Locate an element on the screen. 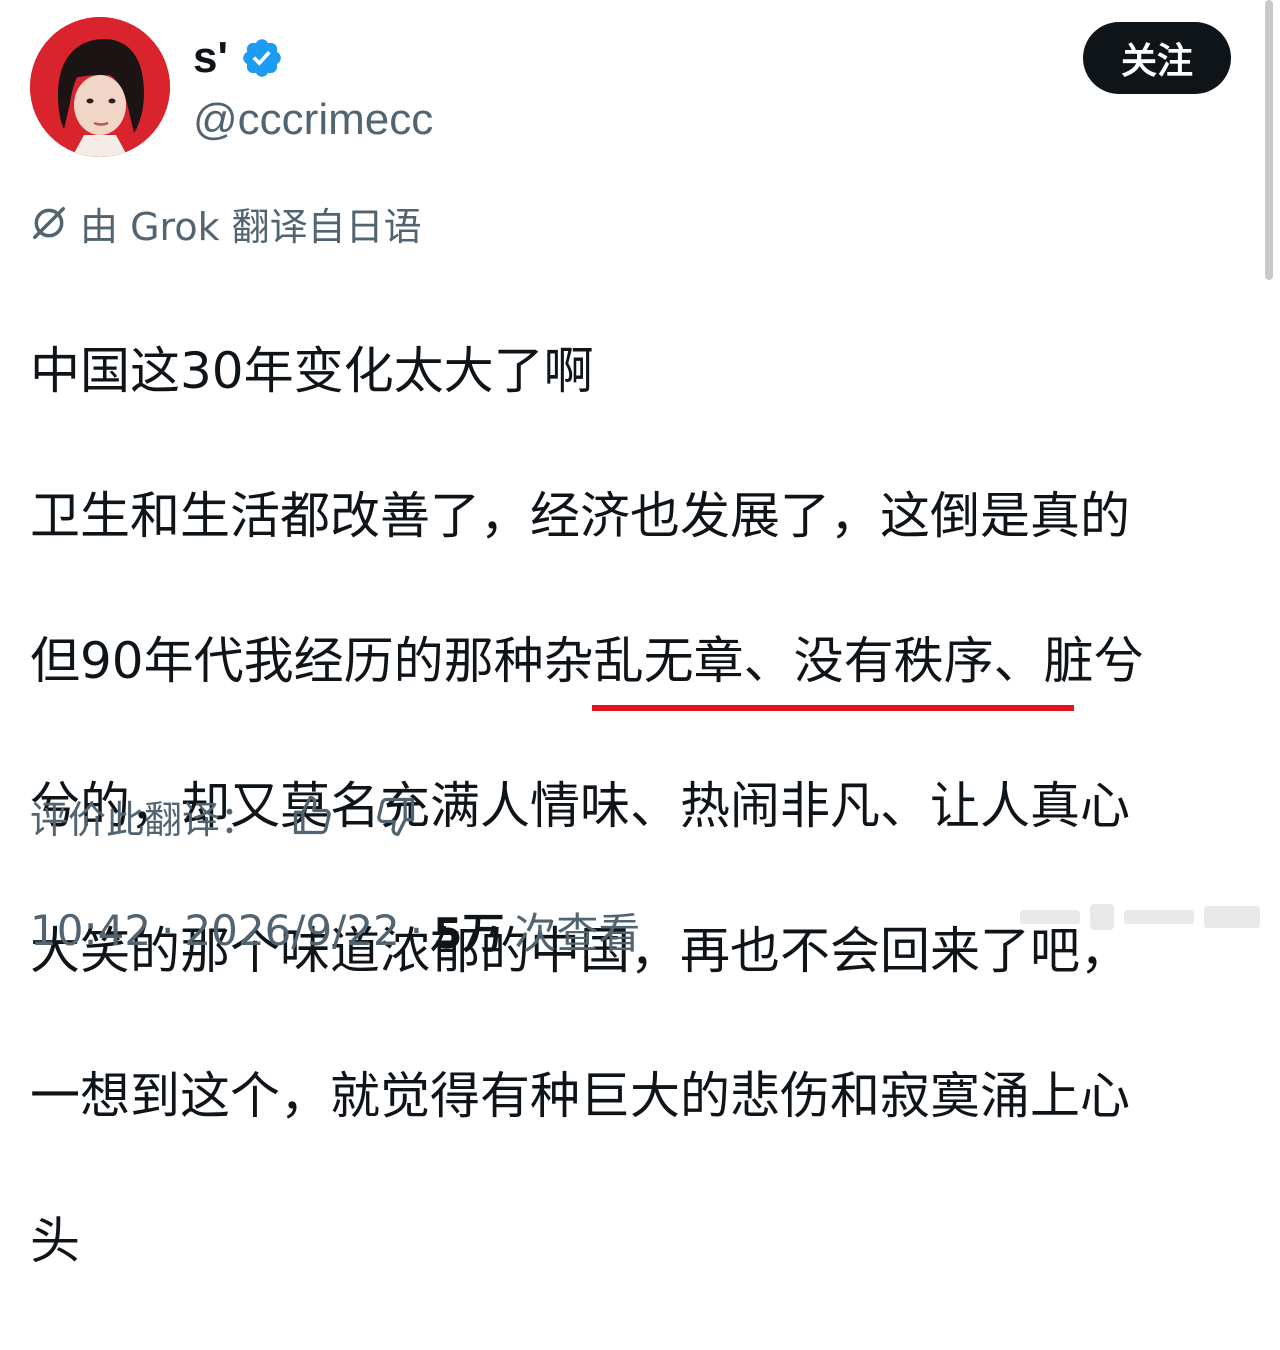 Image resolution: width=1280 pixels, height=1350 pixels. thumbs-down-button is located at coordinates (396, 816).